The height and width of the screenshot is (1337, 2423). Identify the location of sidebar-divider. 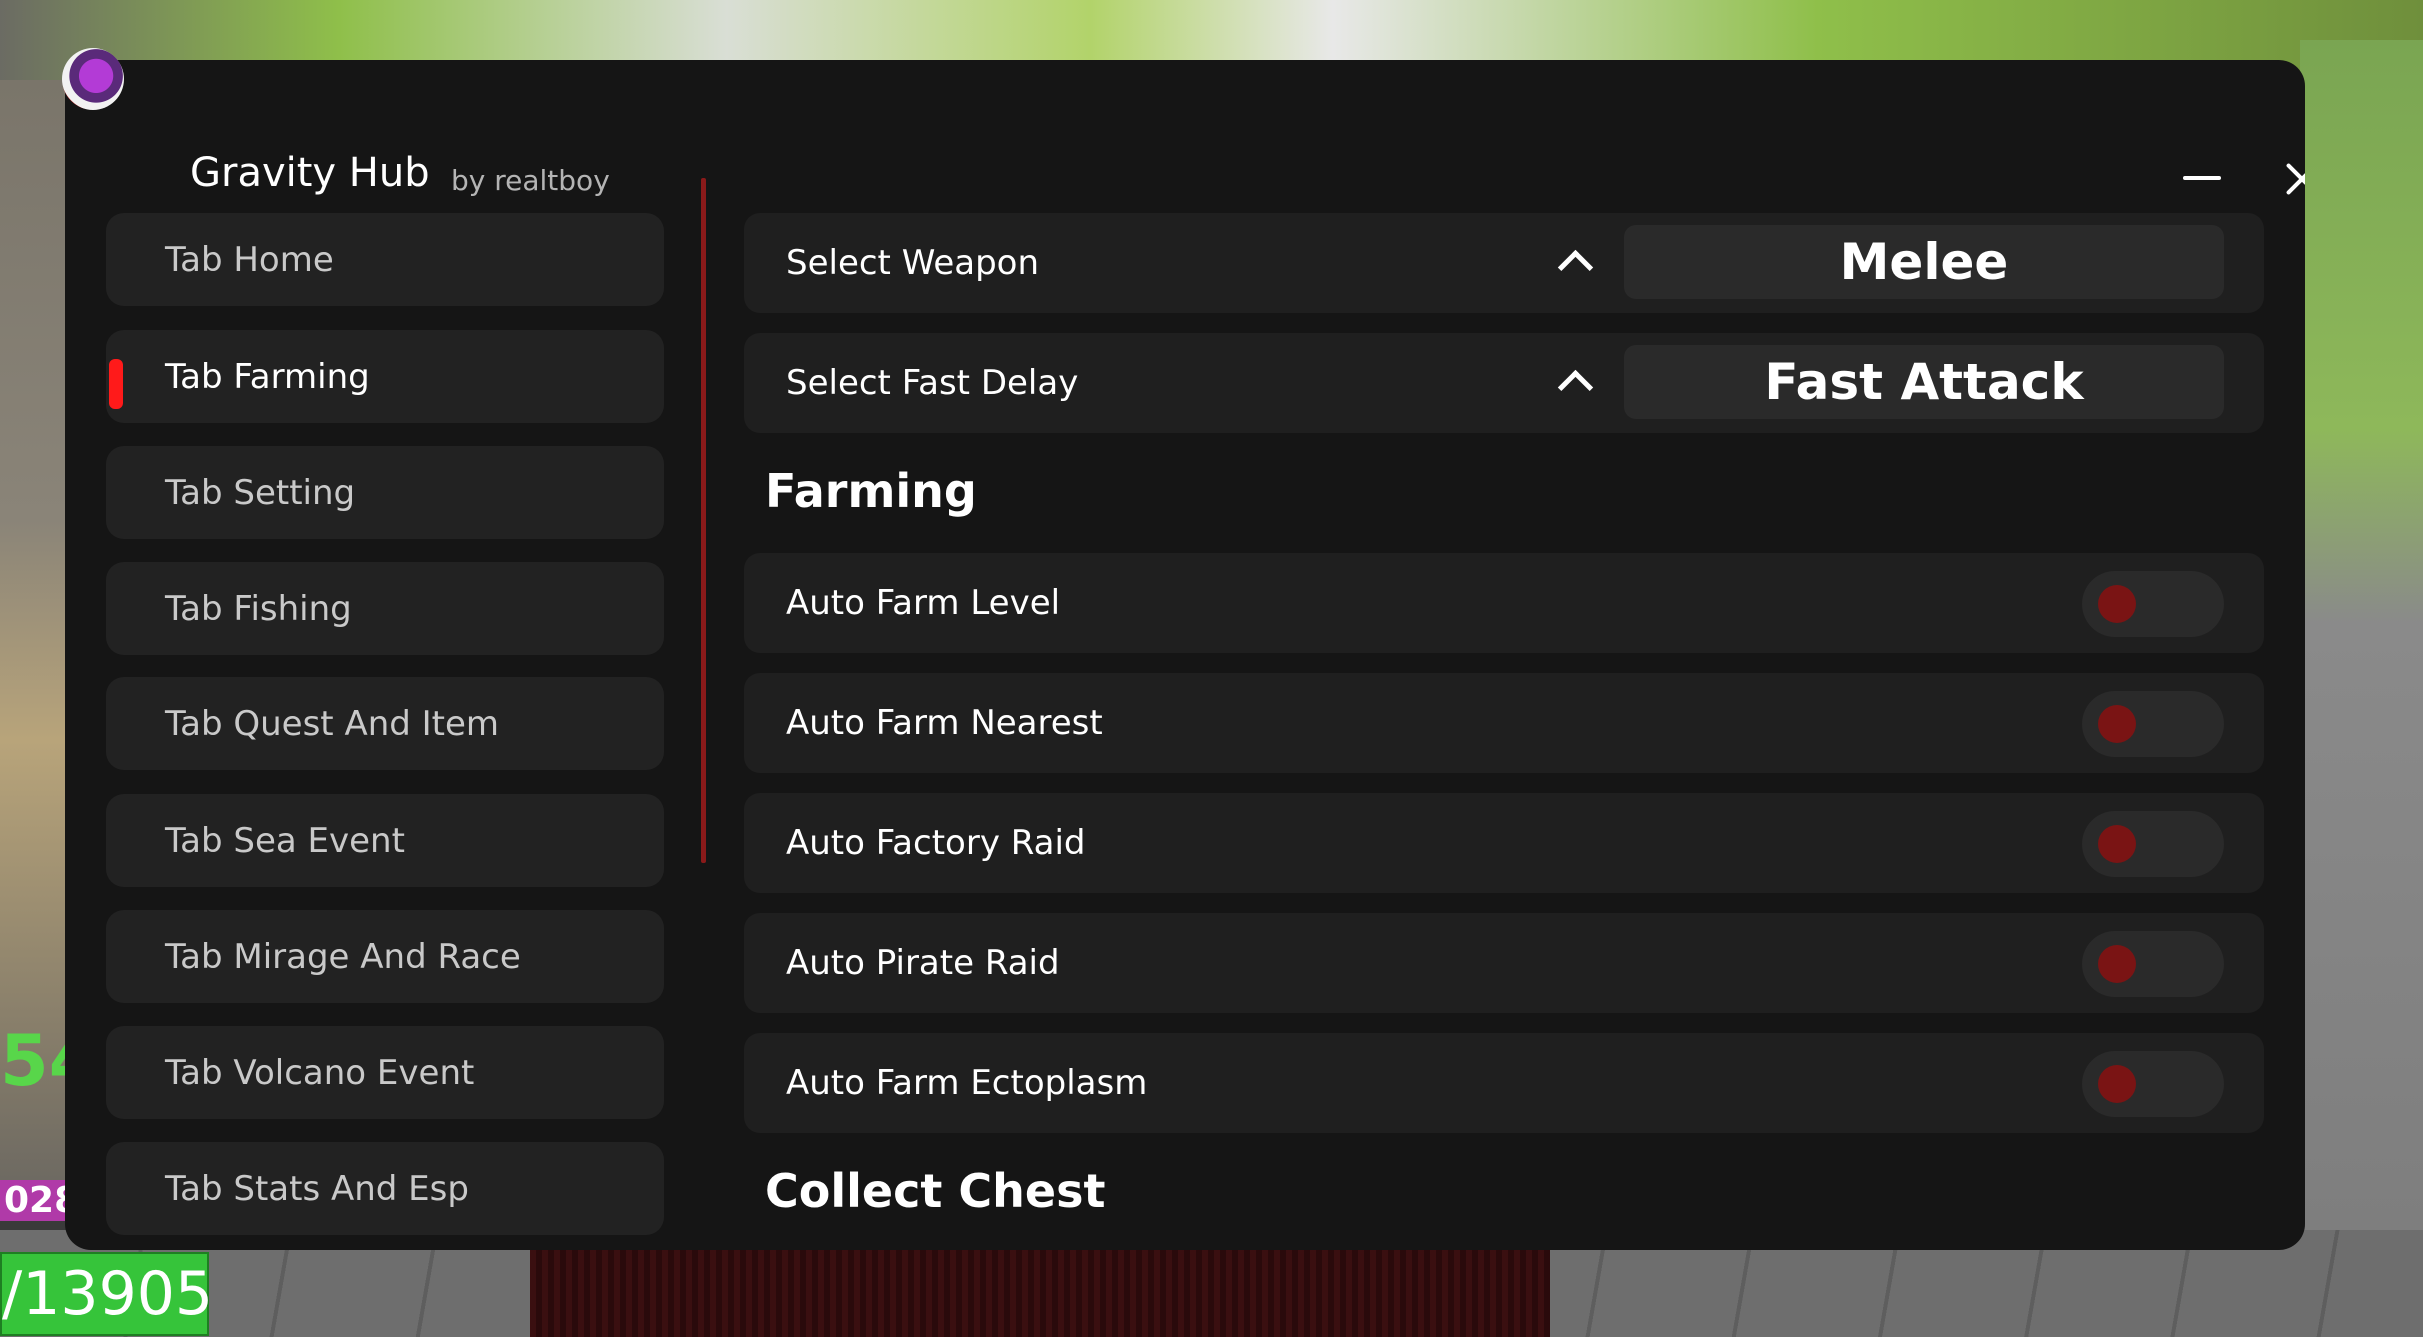
(703, 520).